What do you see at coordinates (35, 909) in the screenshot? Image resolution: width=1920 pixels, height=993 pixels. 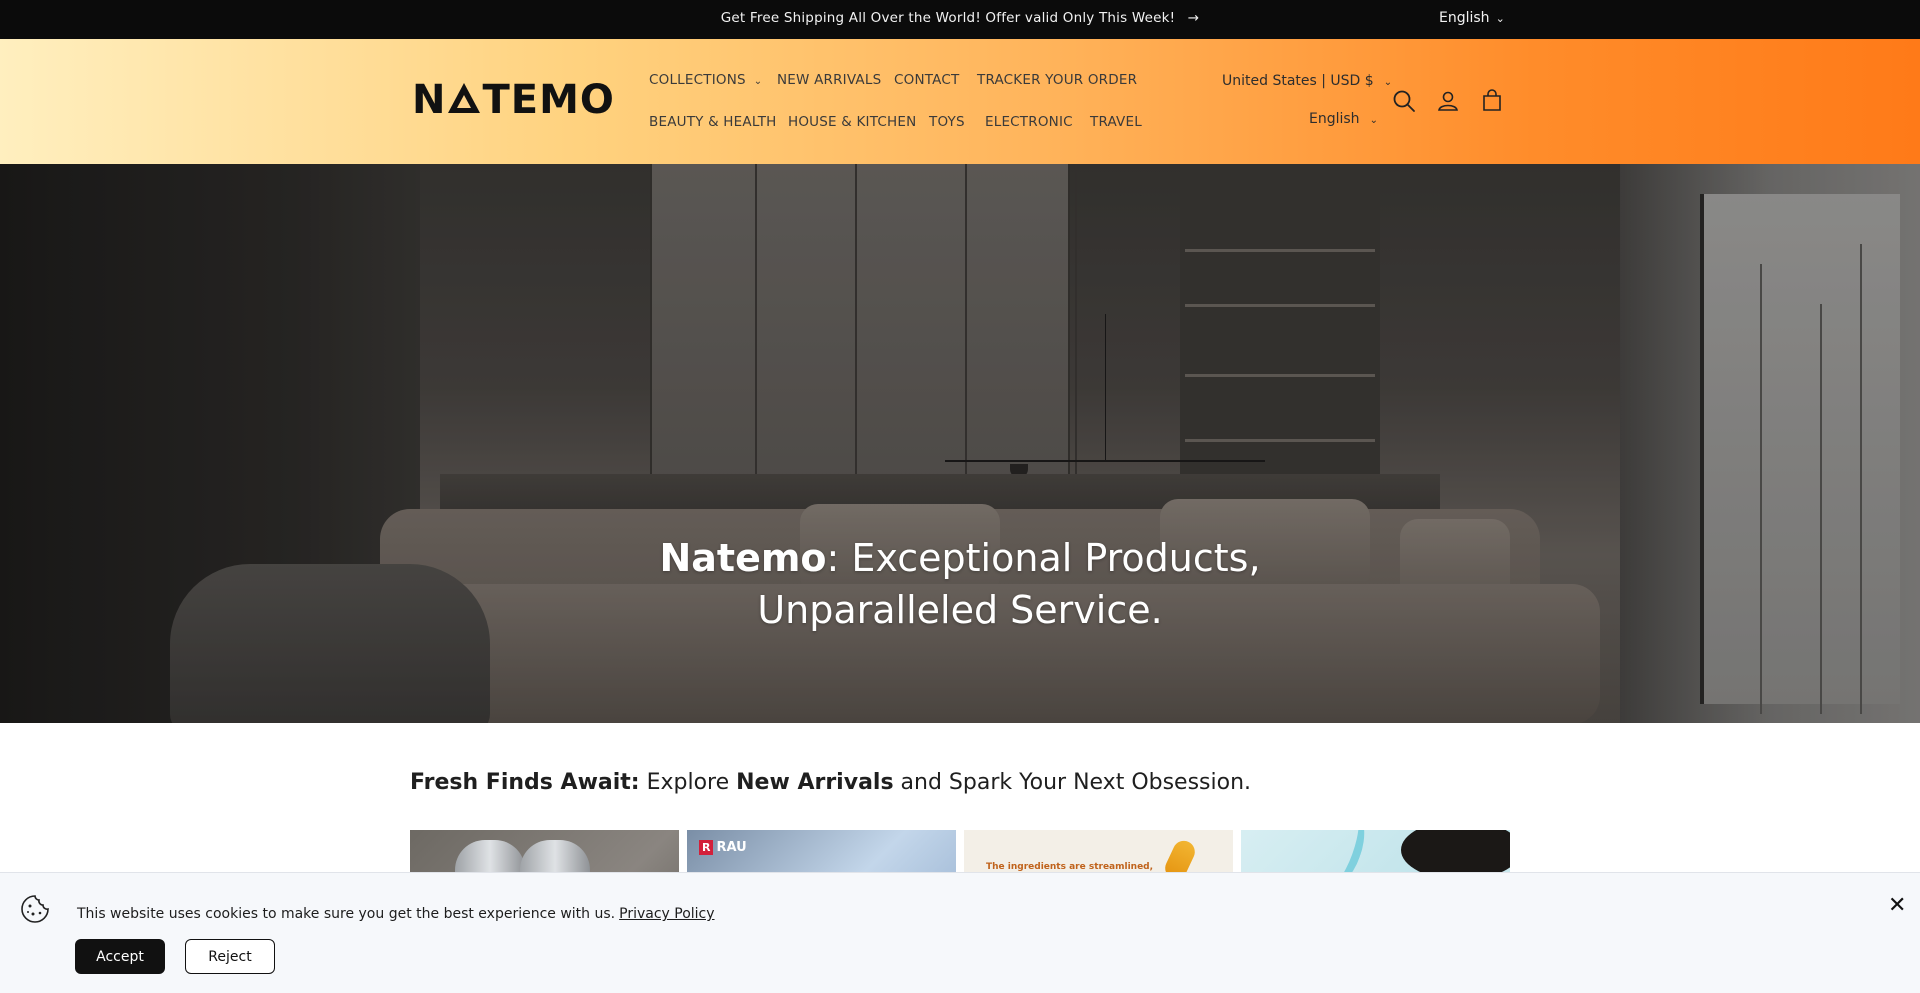 I see `cookie-icon` at bounding box center [35, 909].